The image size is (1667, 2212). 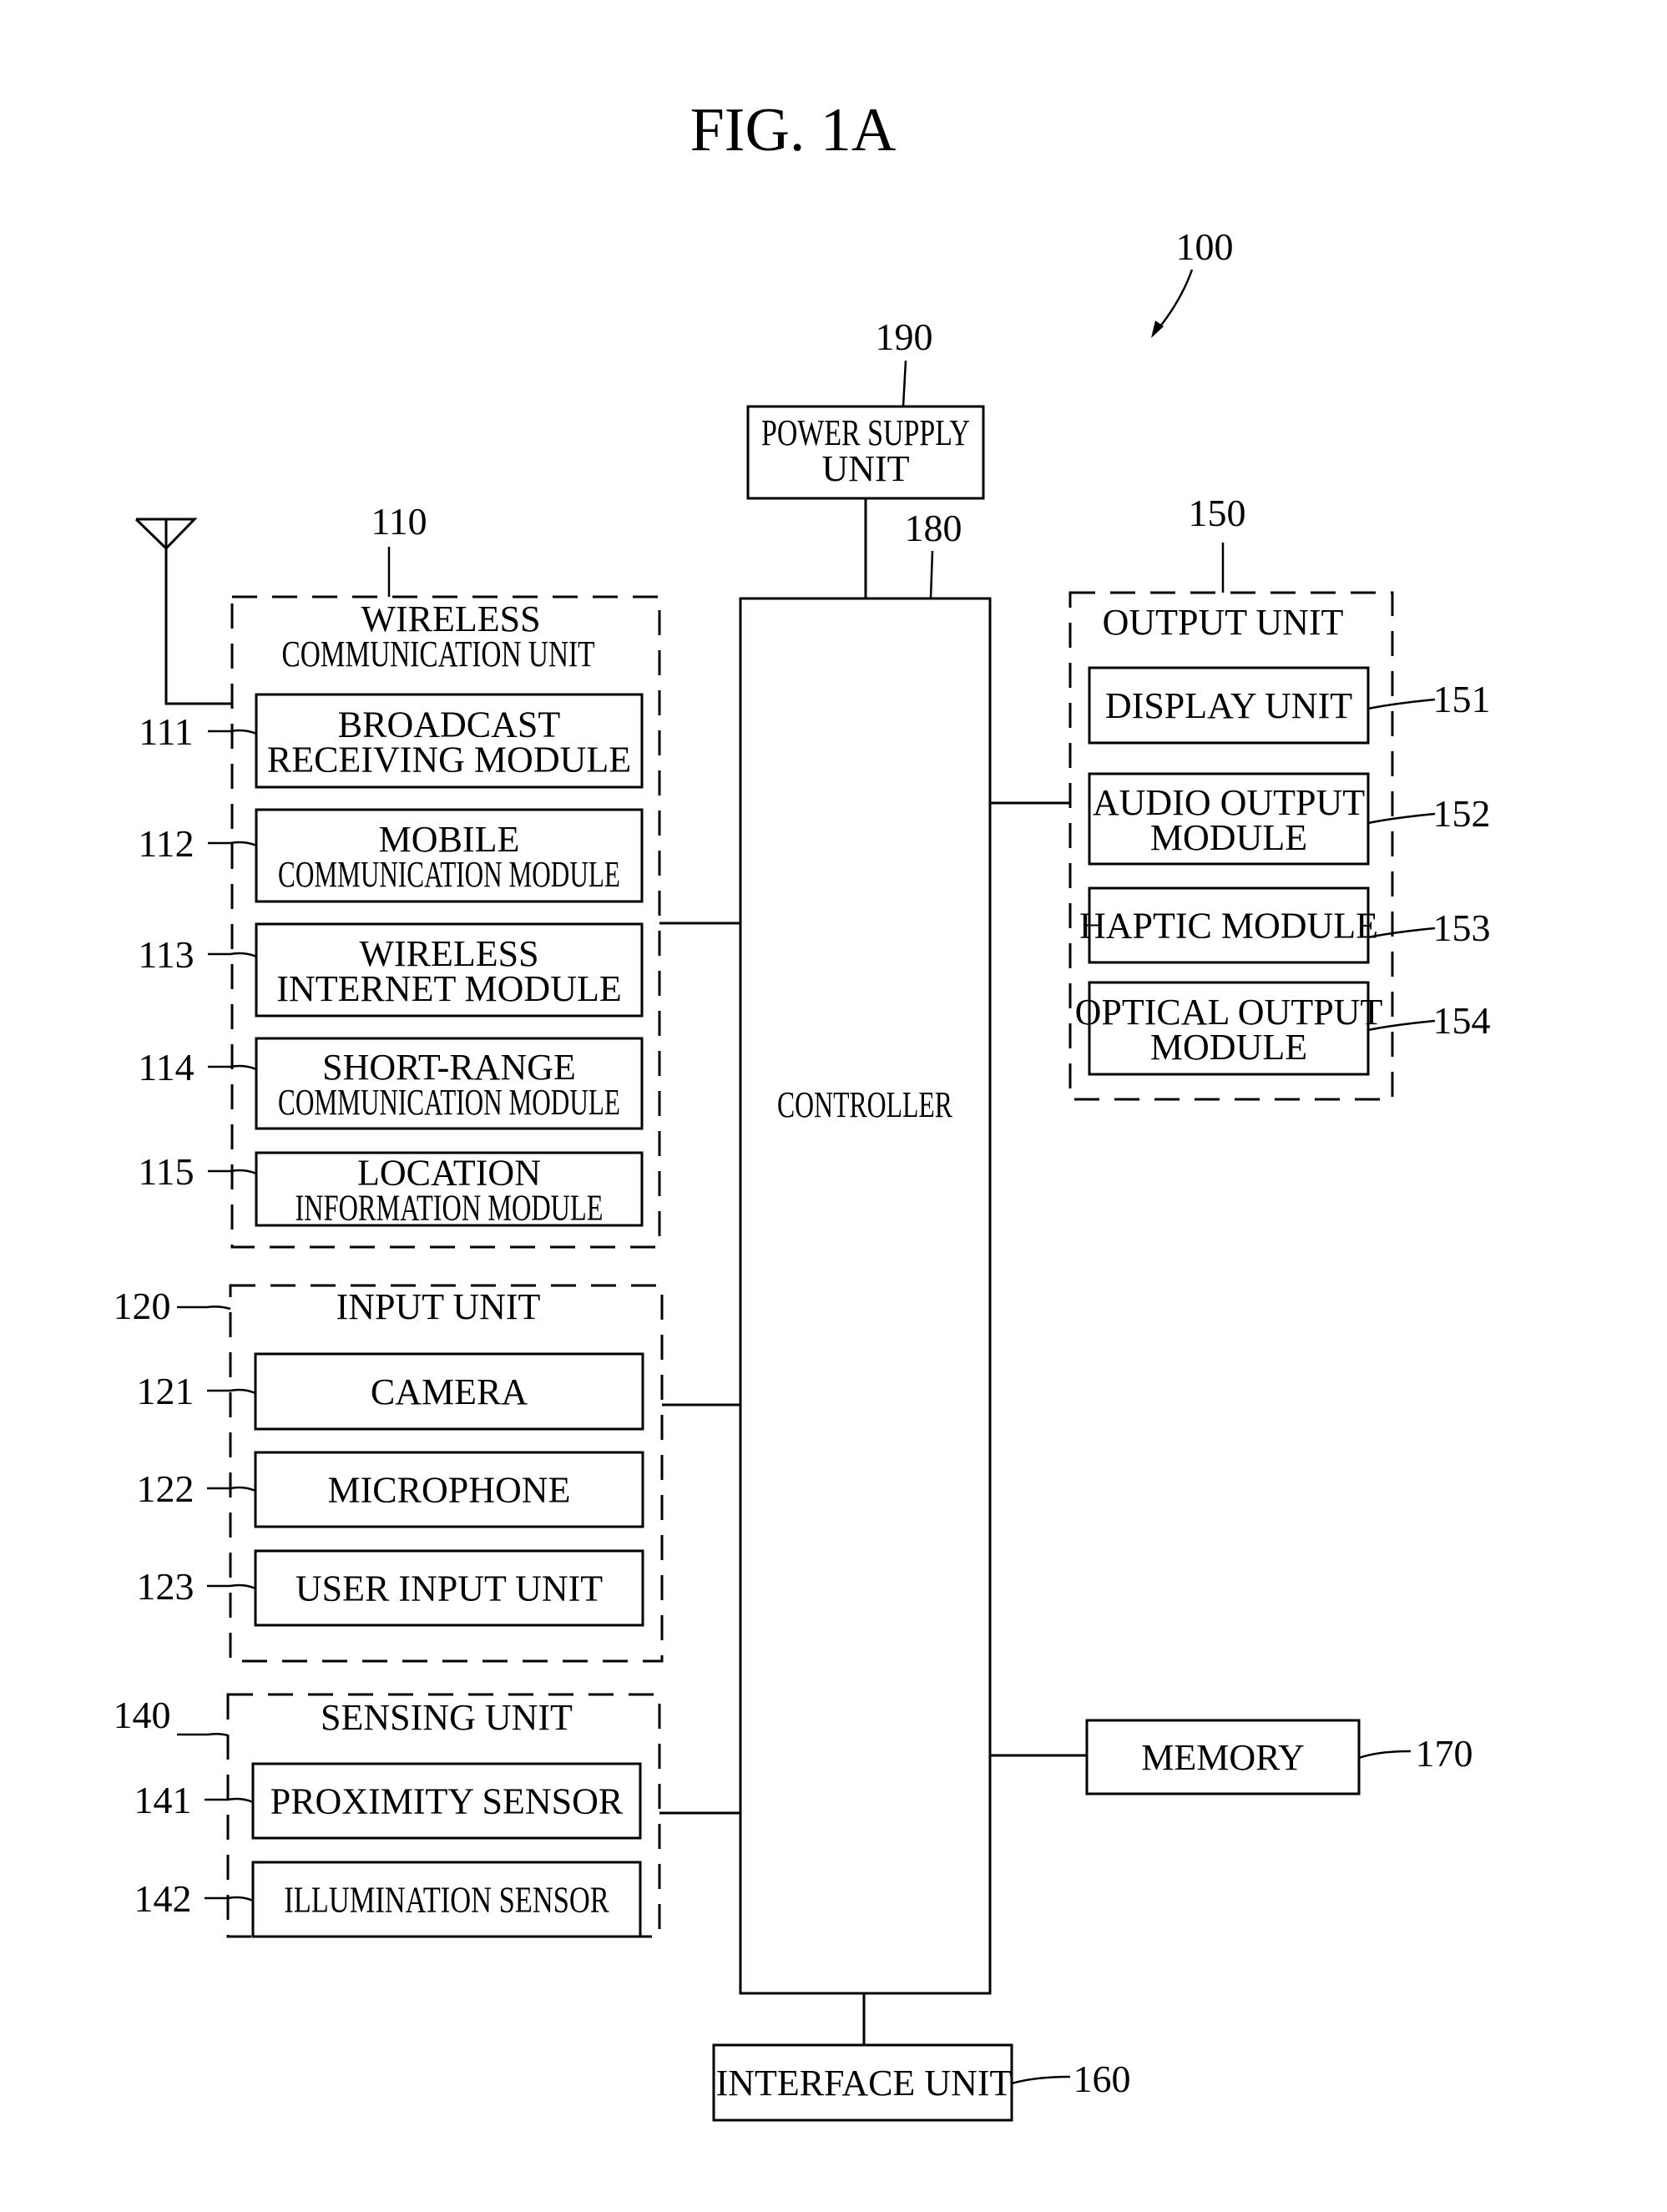 I want to click on module-box: SHORT-RANGECOMMUNICATION MODULE114, so click(x=391, y=1083).